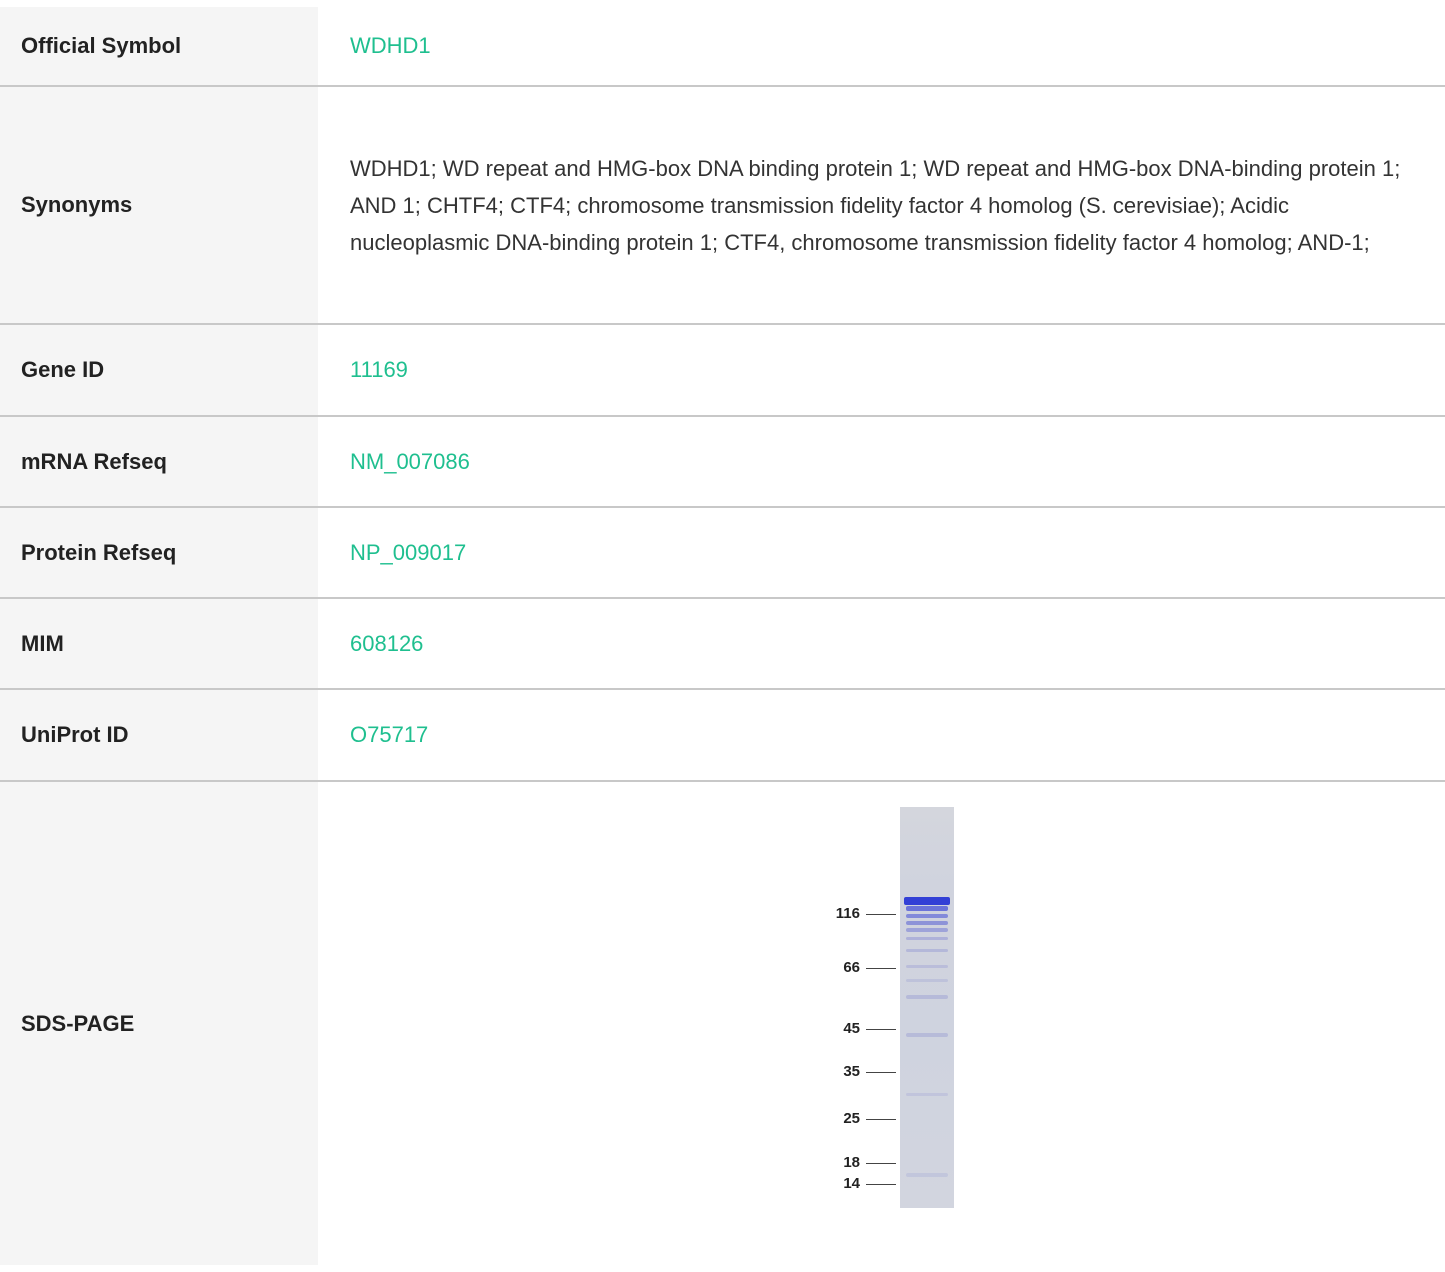 This screenshot has width=1445, height=1272. Describe the element at coordinates (386, 644) in the screenshot. I see `mim-link: 608126` at that location.